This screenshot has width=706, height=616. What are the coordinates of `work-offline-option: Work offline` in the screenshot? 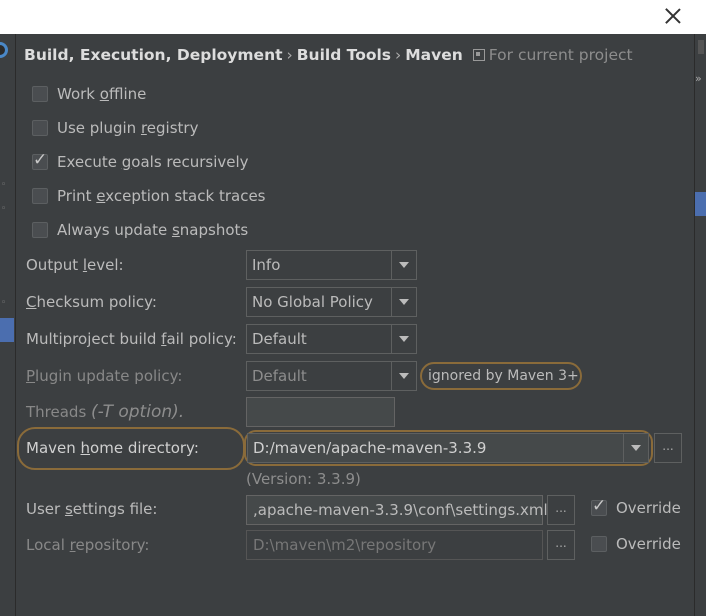 It's located at (89, 94).